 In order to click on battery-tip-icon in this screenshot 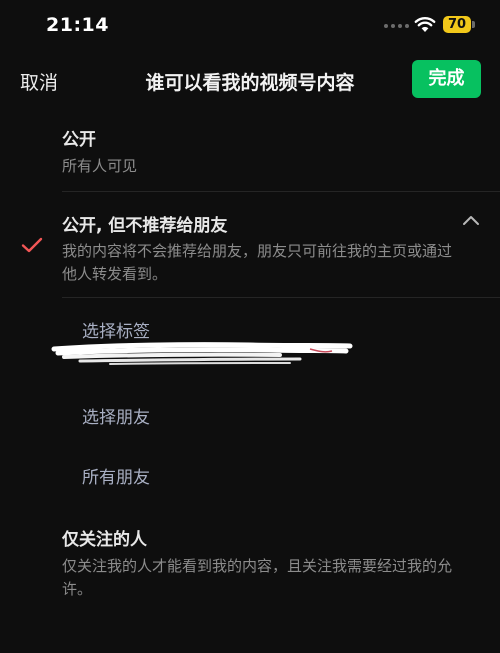, I will do `click(473, 24)`.